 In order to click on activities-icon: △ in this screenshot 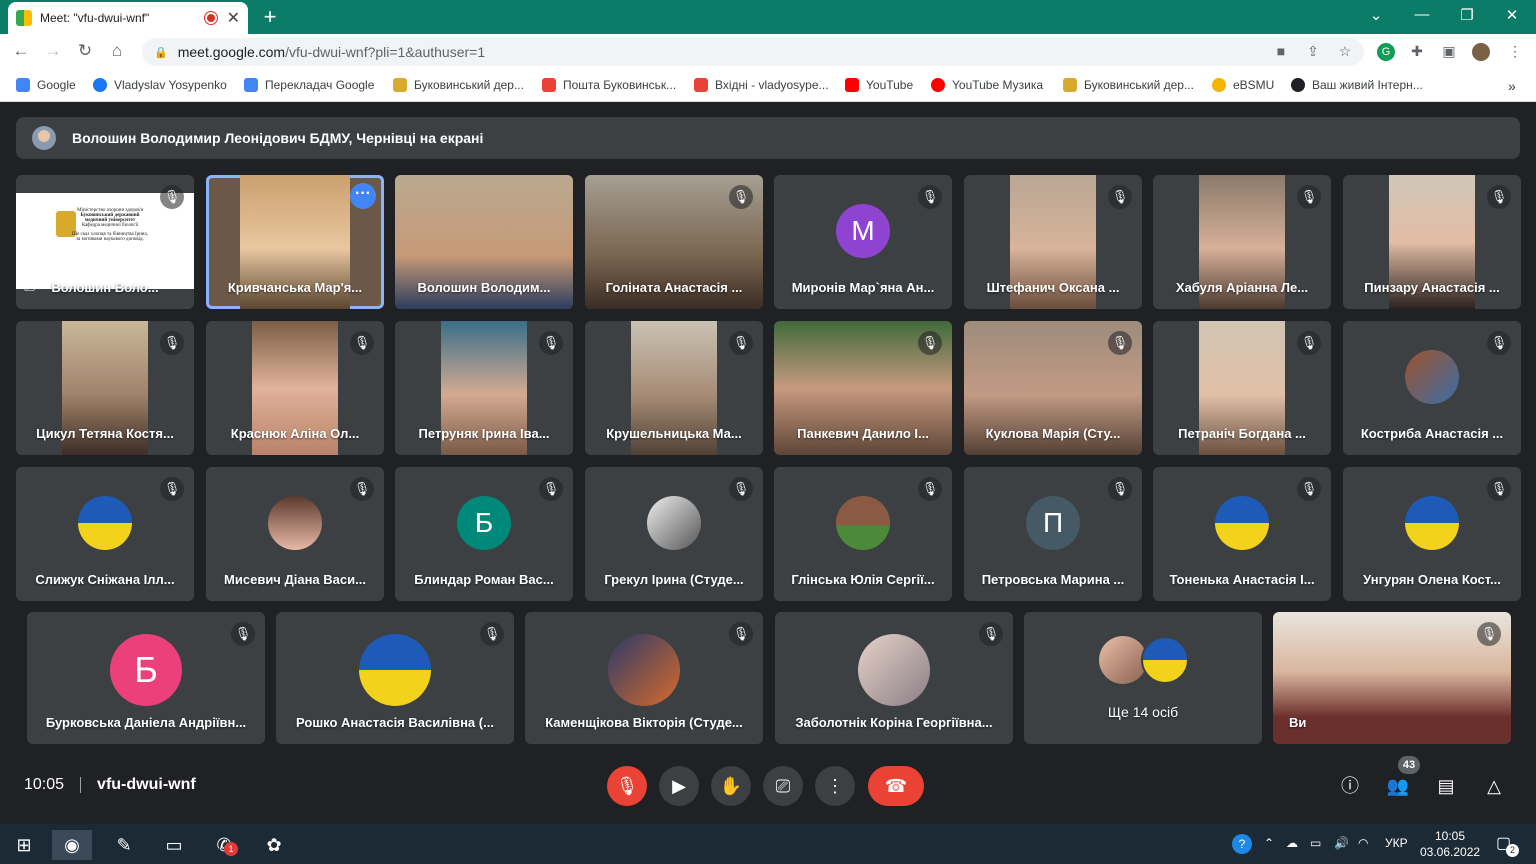, I will do `click(1494, 786)`.